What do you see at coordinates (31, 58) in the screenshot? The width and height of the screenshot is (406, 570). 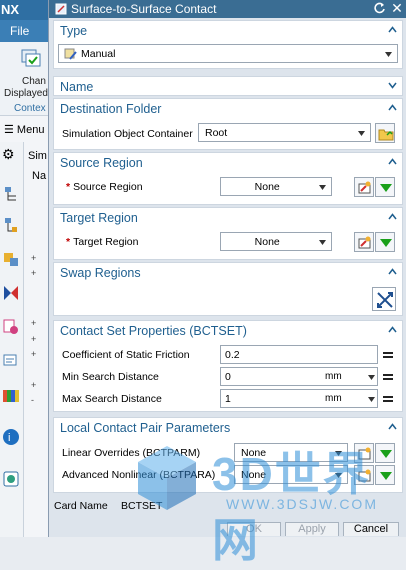 I see `change-displayed-icon` at bounding box center [31, 58].